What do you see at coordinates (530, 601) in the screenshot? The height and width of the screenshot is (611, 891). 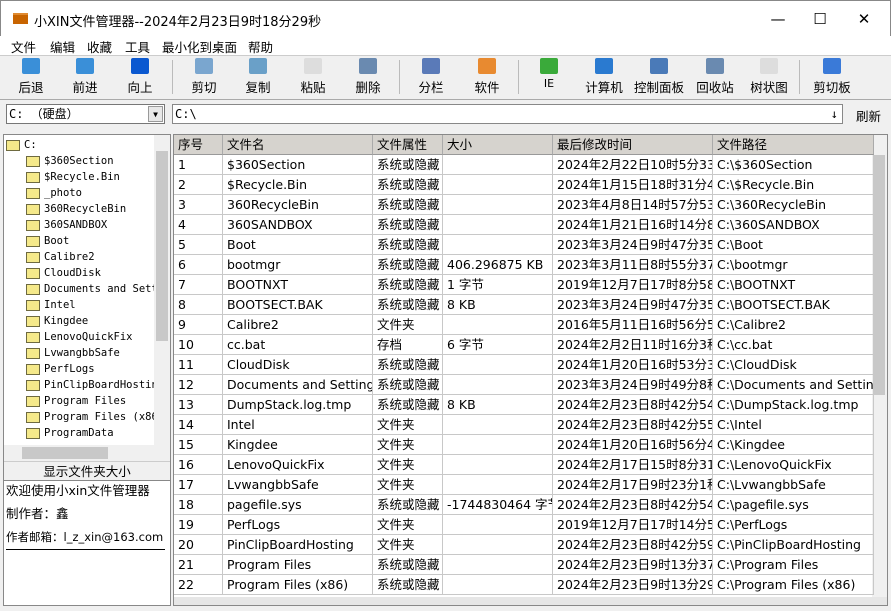 I see `table-horizontal-scrollbar` at bounding box center [530, 601].